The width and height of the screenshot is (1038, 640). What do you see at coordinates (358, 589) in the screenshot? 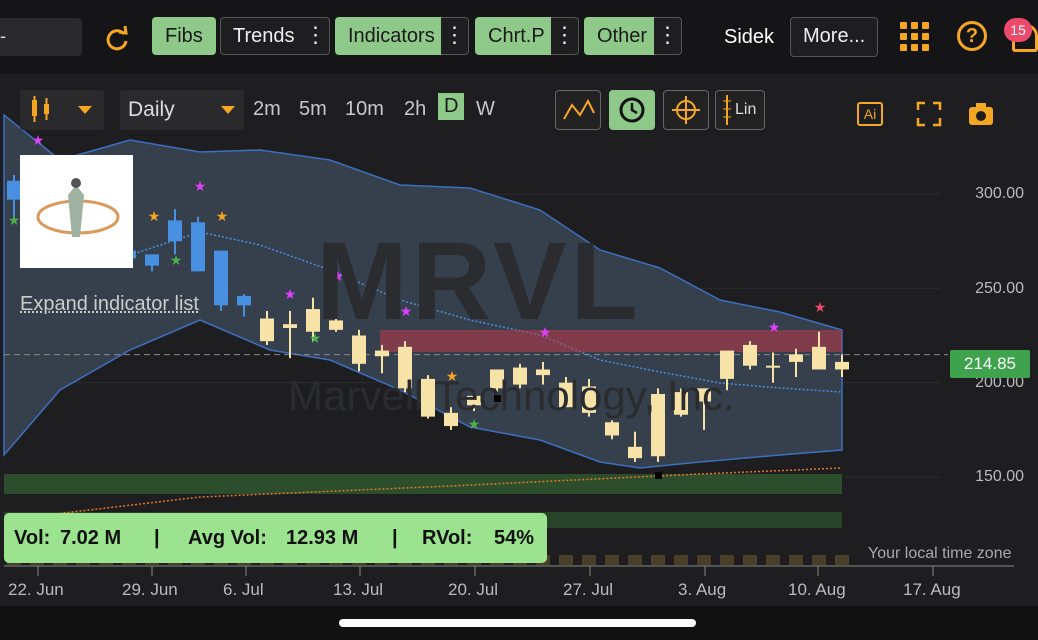
I see `x-tick-label: 13. Jul` at bounding box center [358, 589].